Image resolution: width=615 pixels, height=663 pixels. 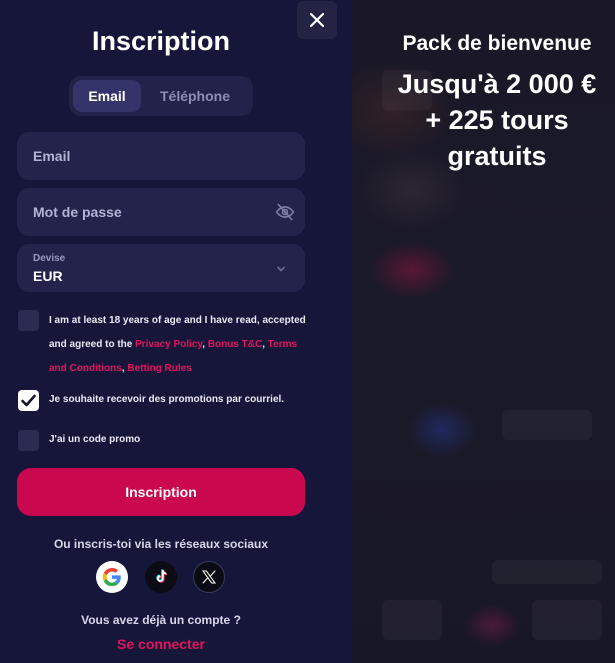 What do you see at coordinates (281, 271) in the screenshot?
I see `chevron-down-icon` at bounding box center [281, 271].